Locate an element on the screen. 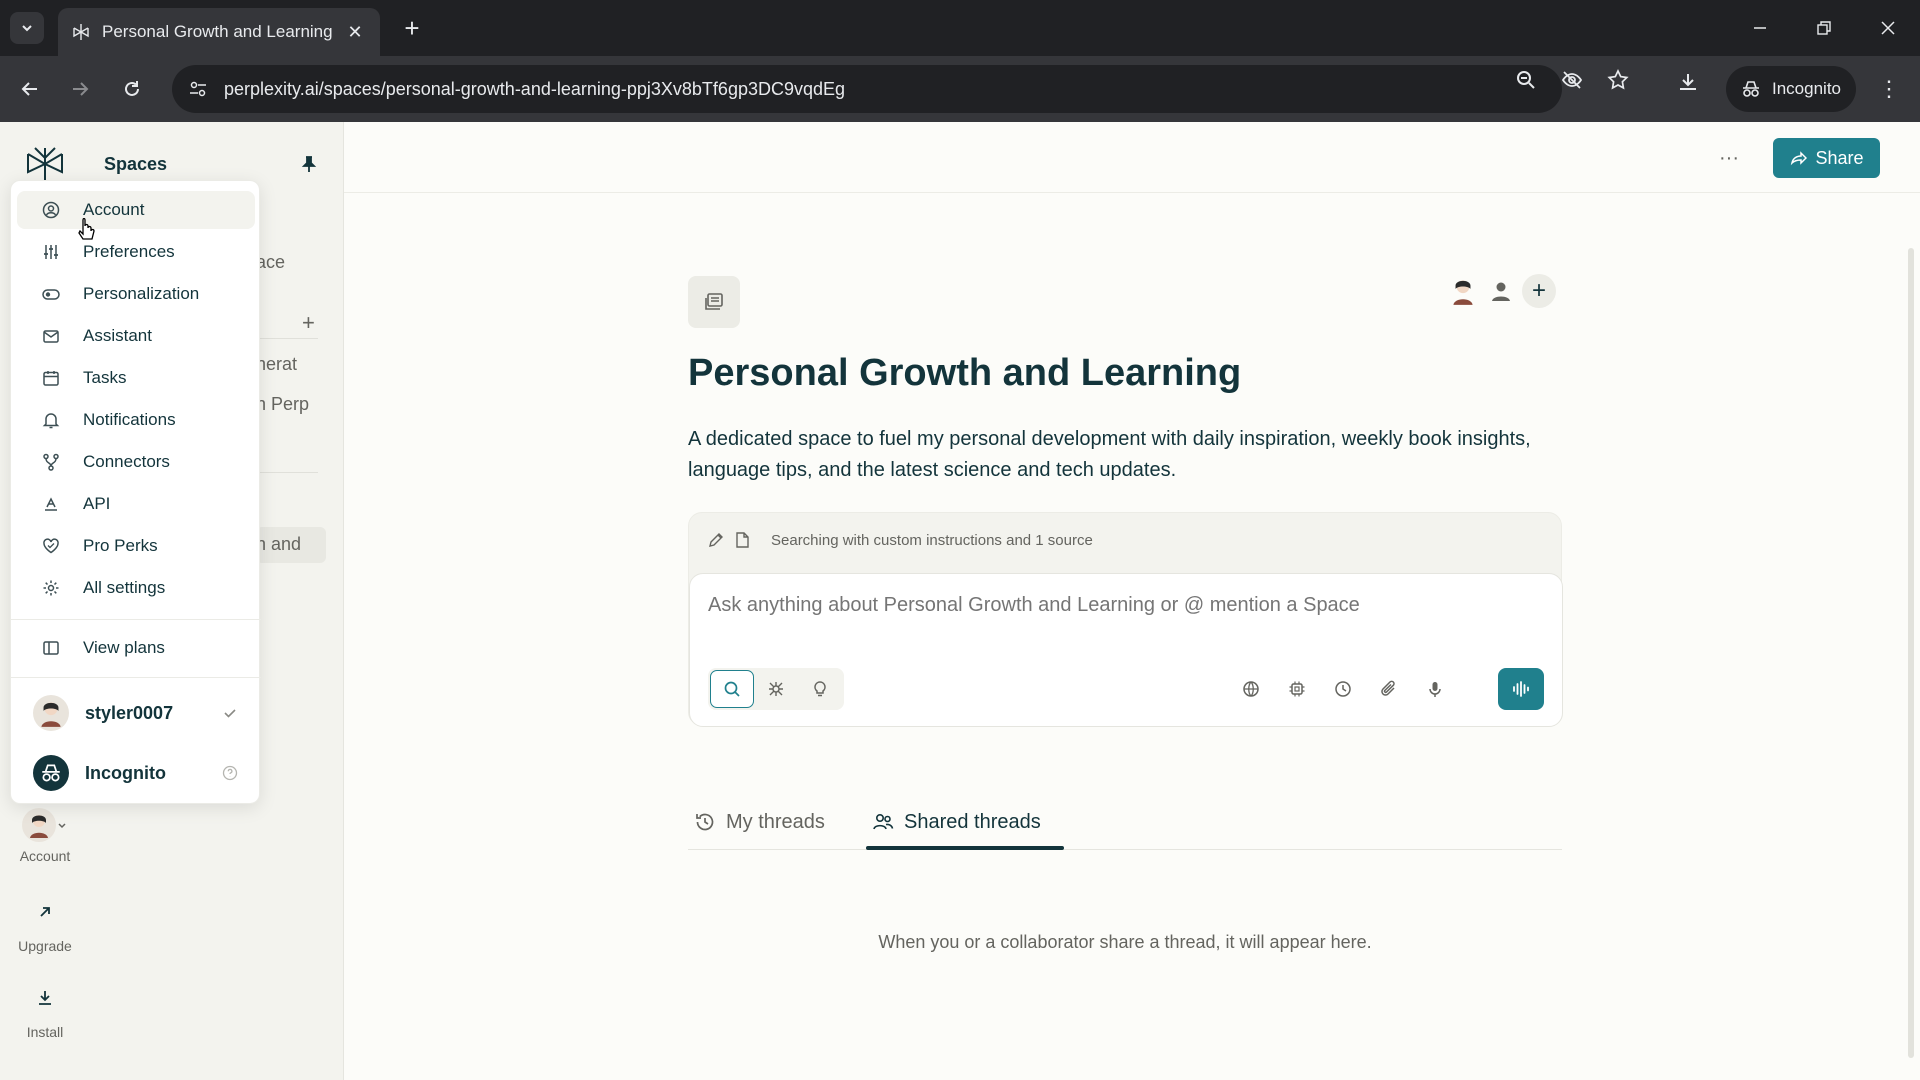 This screenshot has height=1080, width=1920. menu-item-notifications: Notifications is located at coordinates (136, 420).